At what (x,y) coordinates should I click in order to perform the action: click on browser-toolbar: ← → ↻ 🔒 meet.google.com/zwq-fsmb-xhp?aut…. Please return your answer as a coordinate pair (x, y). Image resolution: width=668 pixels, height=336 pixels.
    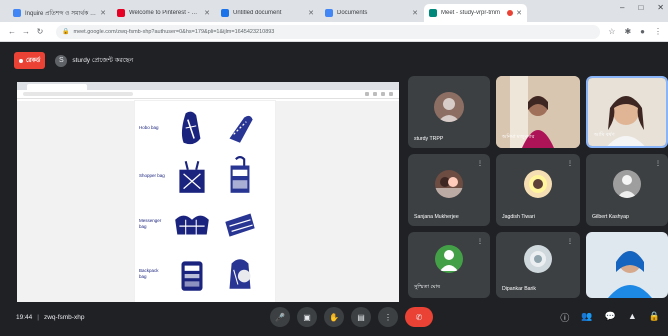
    Looking at the image, I should click on (334, 32).